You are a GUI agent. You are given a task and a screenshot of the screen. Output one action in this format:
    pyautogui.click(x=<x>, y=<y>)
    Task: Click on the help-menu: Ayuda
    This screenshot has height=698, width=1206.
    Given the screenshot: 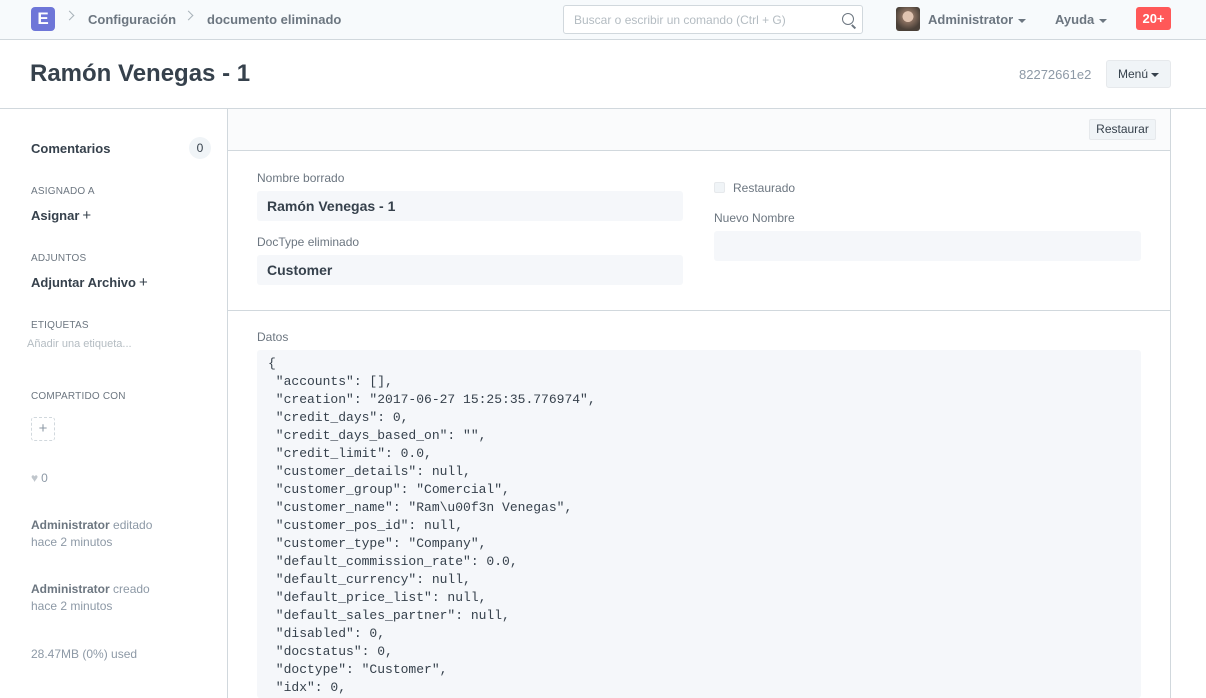 What is the action you would take?
    pyautogui.click(x=1081, y=19)
    